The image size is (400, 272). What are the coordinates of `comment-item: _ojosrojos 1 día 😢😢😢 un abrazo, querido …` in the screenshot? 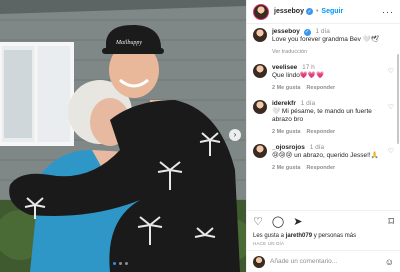 It's located at (323, 158).